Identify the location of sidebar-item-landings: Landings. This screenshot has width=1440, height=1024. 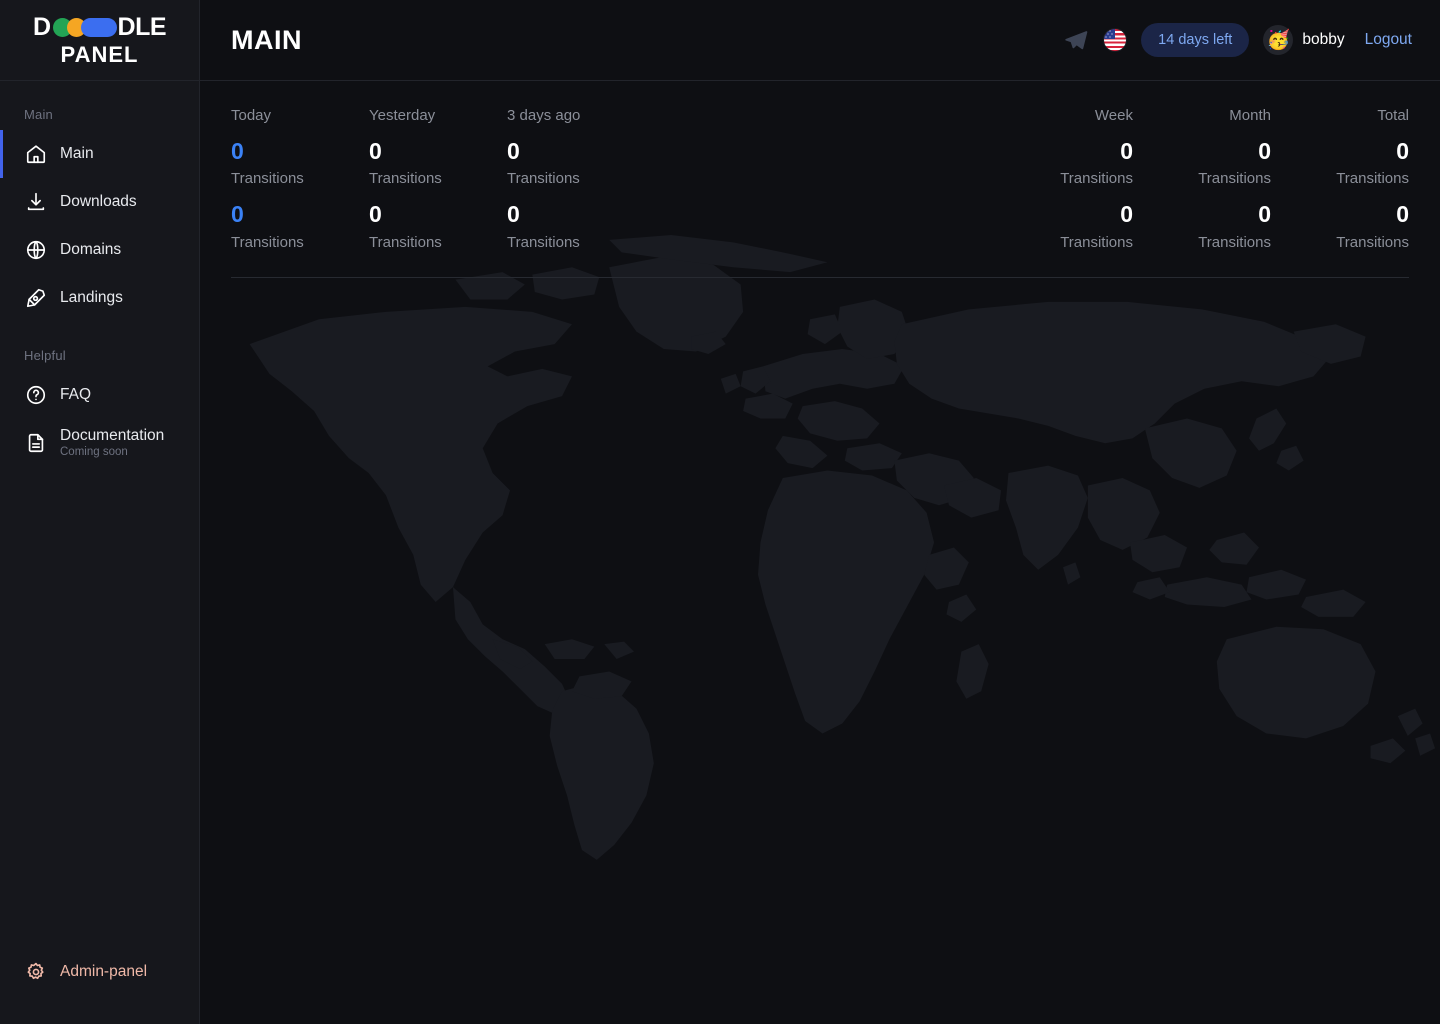
(99, 298).